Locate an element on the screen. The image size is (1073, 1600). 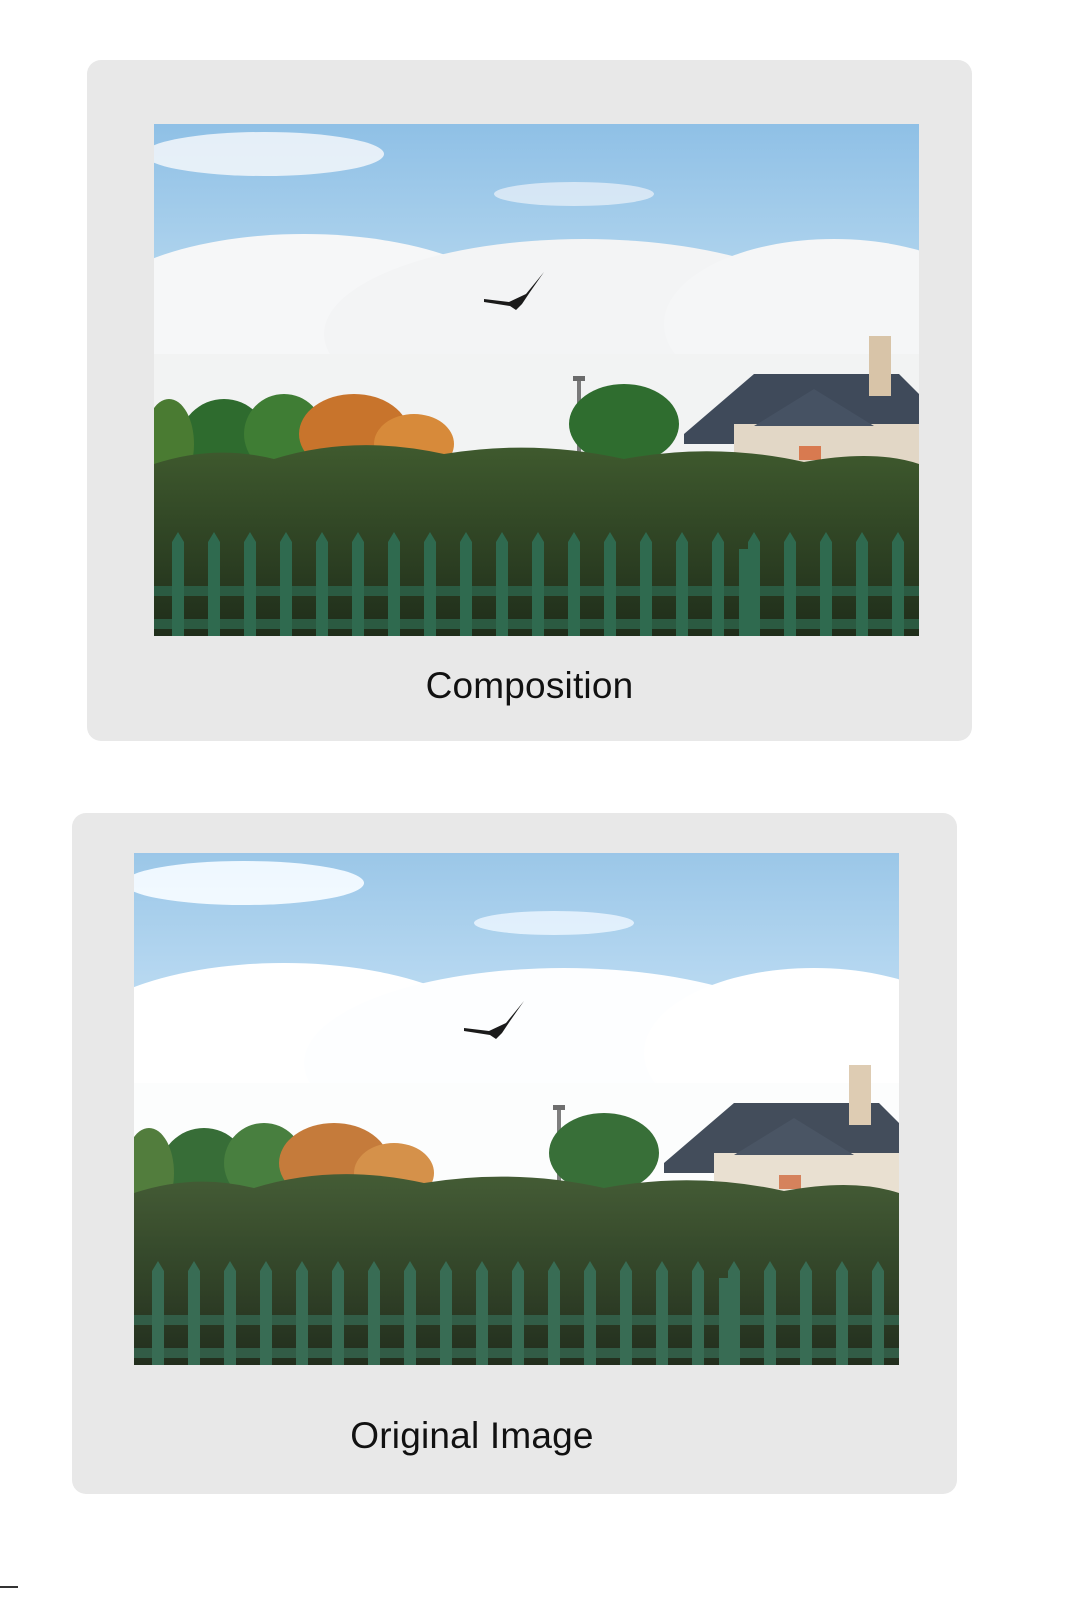
original-caption: Original Image is located at coordinates (472, 1435).